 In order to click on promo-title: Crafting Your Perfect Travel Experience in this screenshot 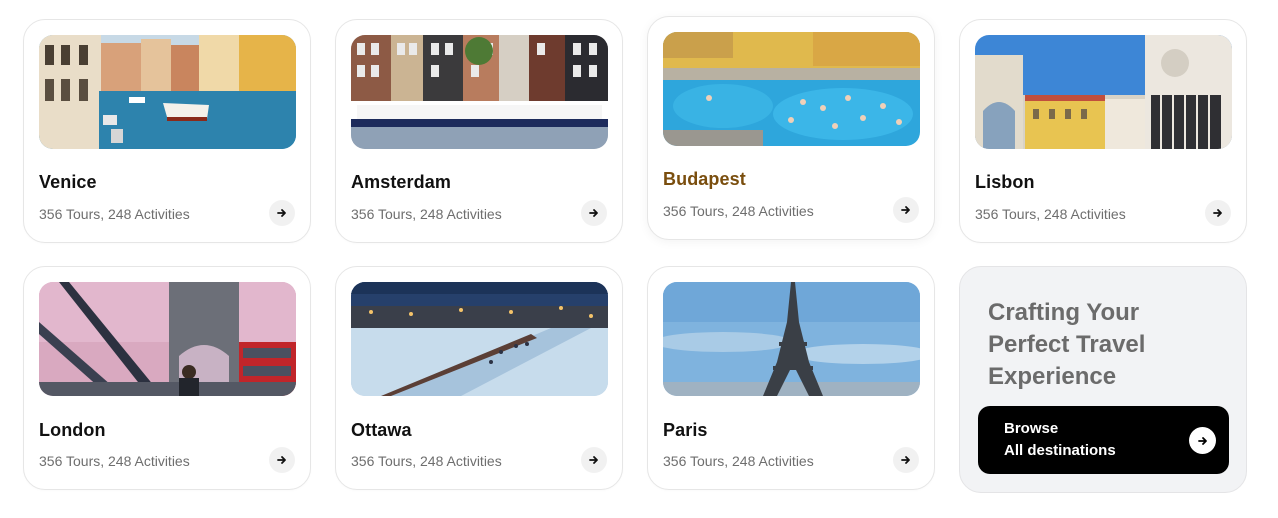, I will do `click(1108, 345)`.